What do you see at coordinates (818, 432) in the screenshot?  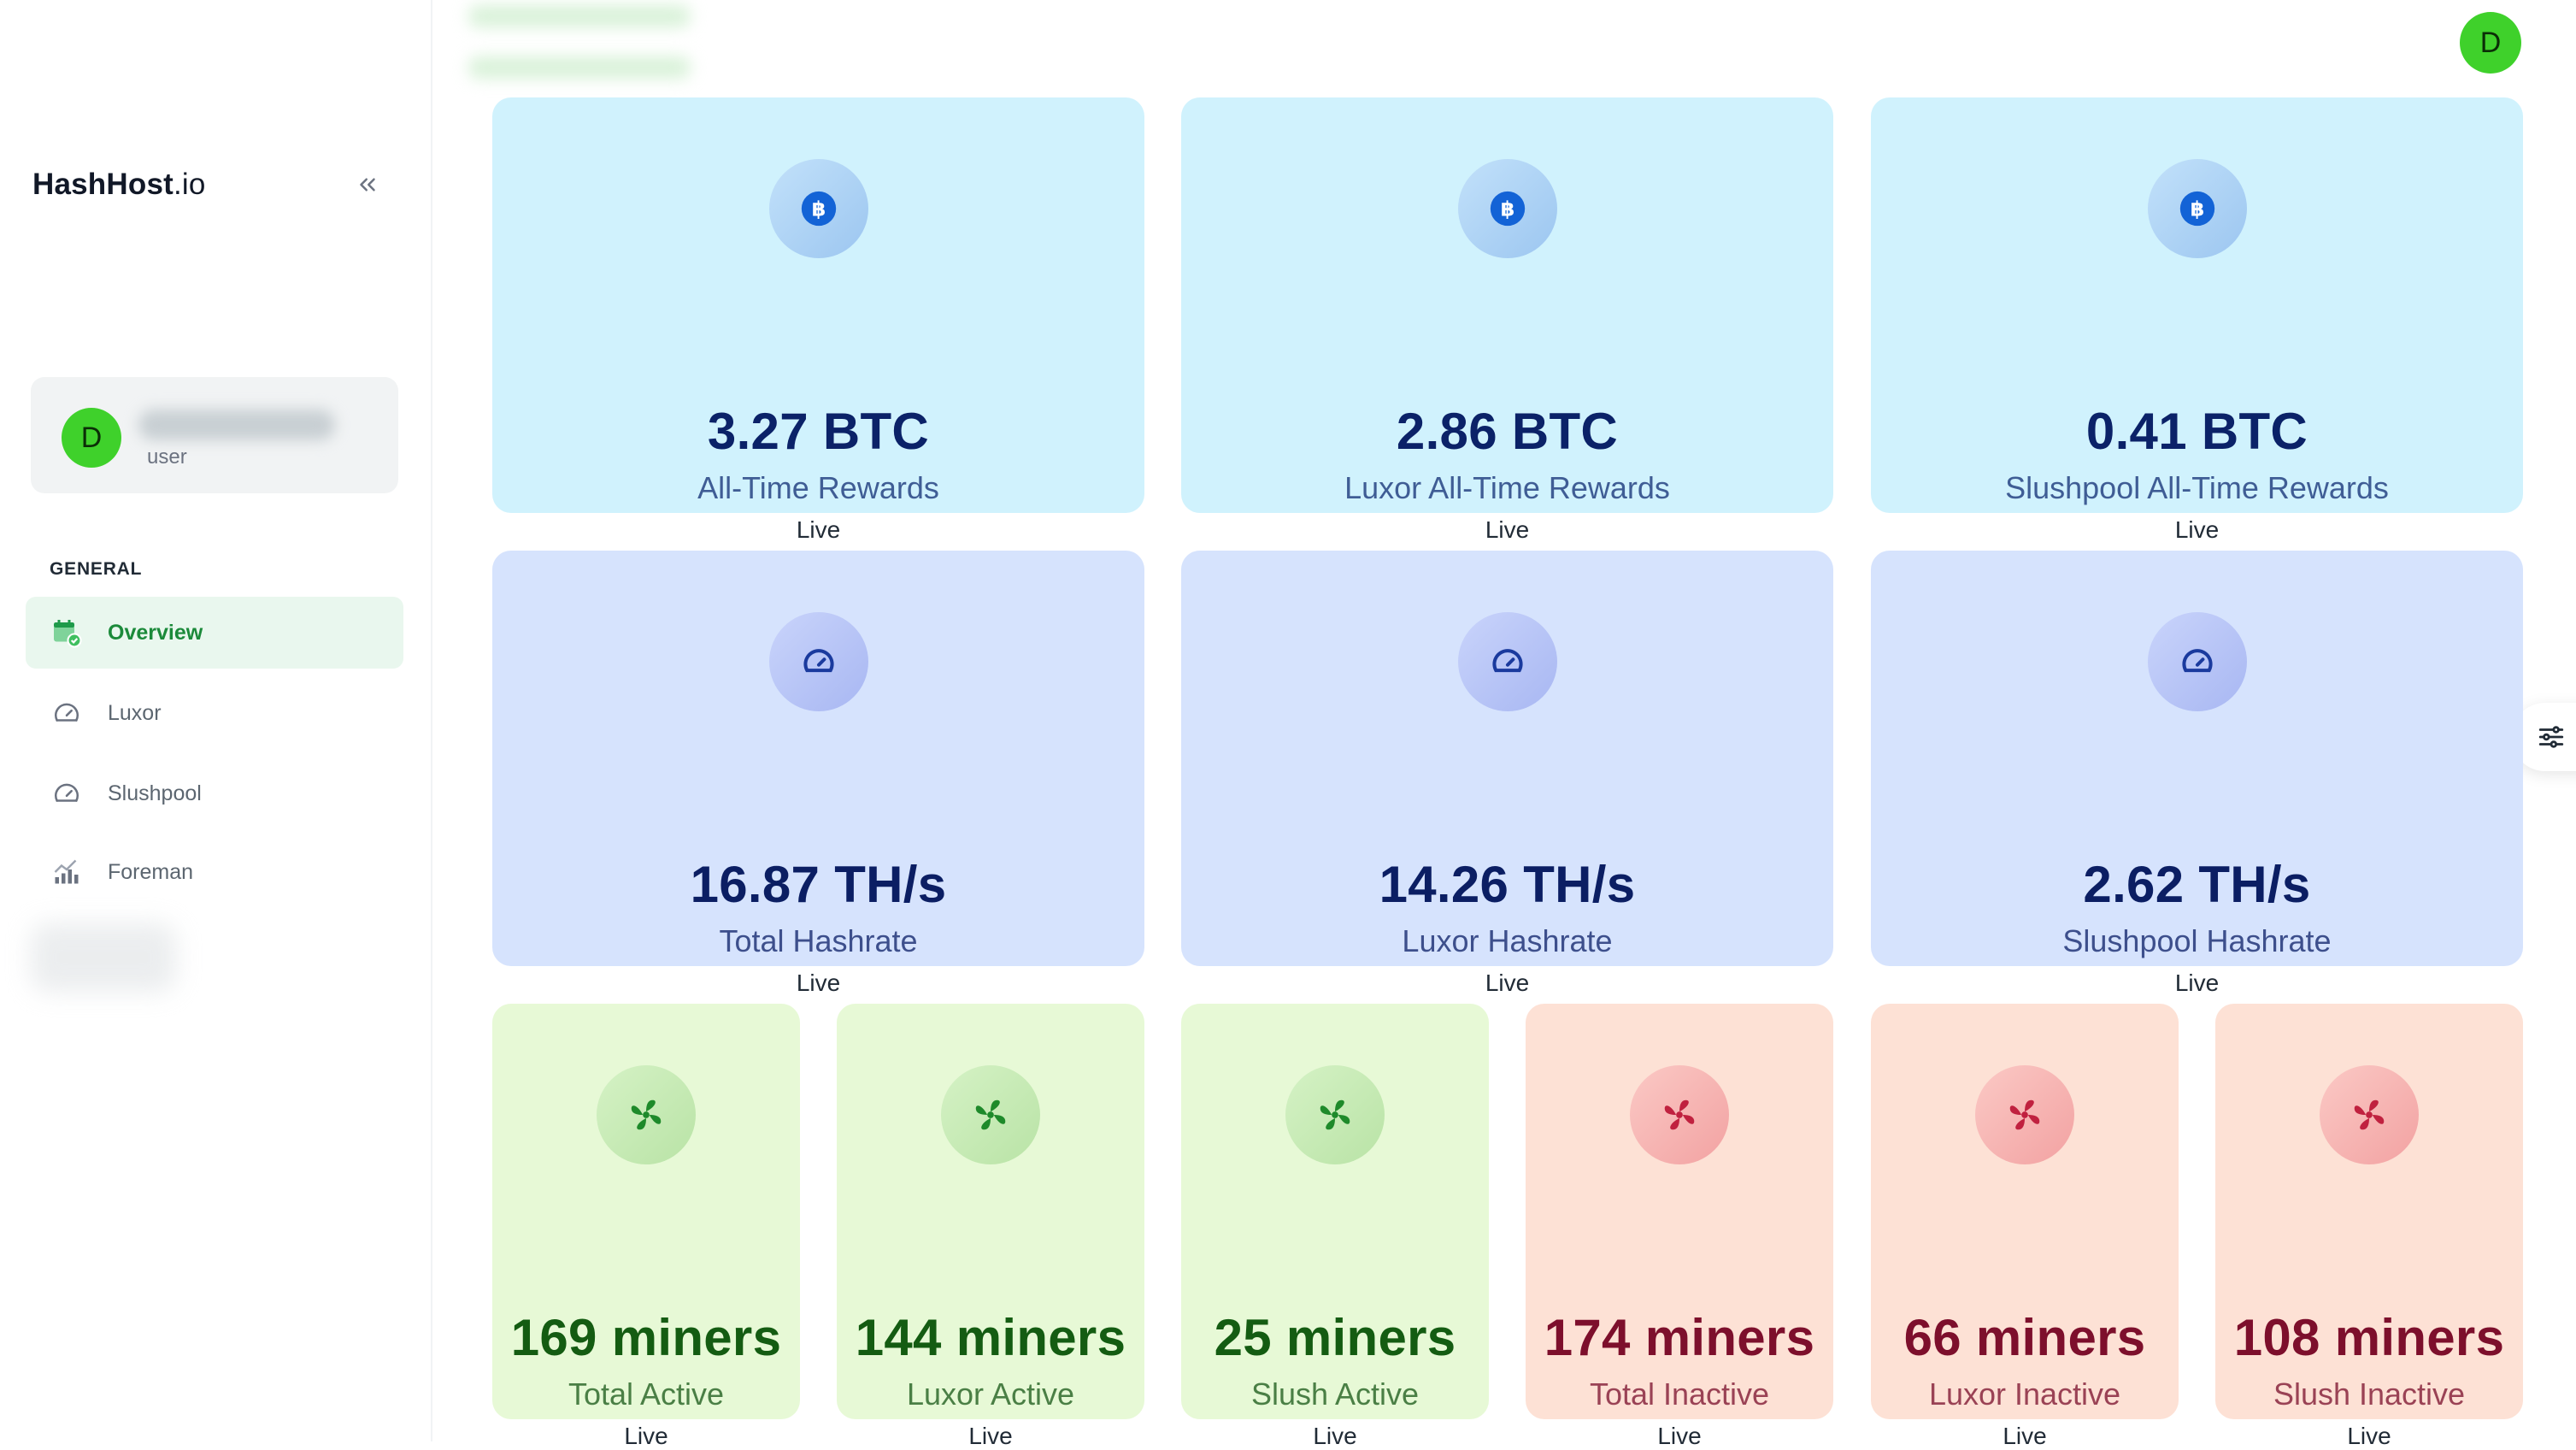 I see `stat-value: 3.27 BTC` at bounding box center [818, 432].